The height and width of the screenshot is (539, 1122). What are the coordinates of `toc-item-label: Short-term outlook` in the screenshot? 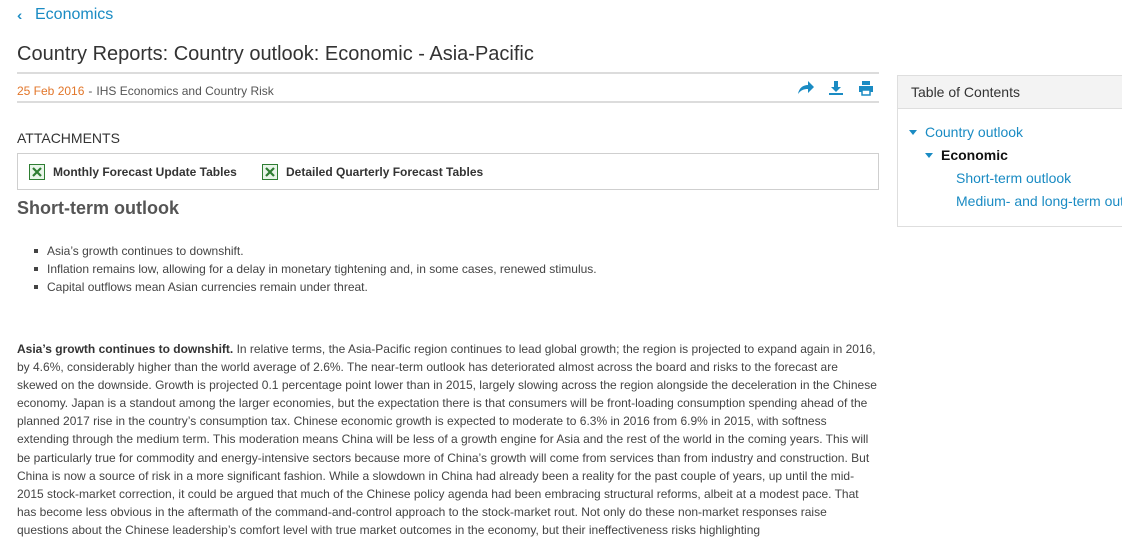 It's located at (1014, 178).